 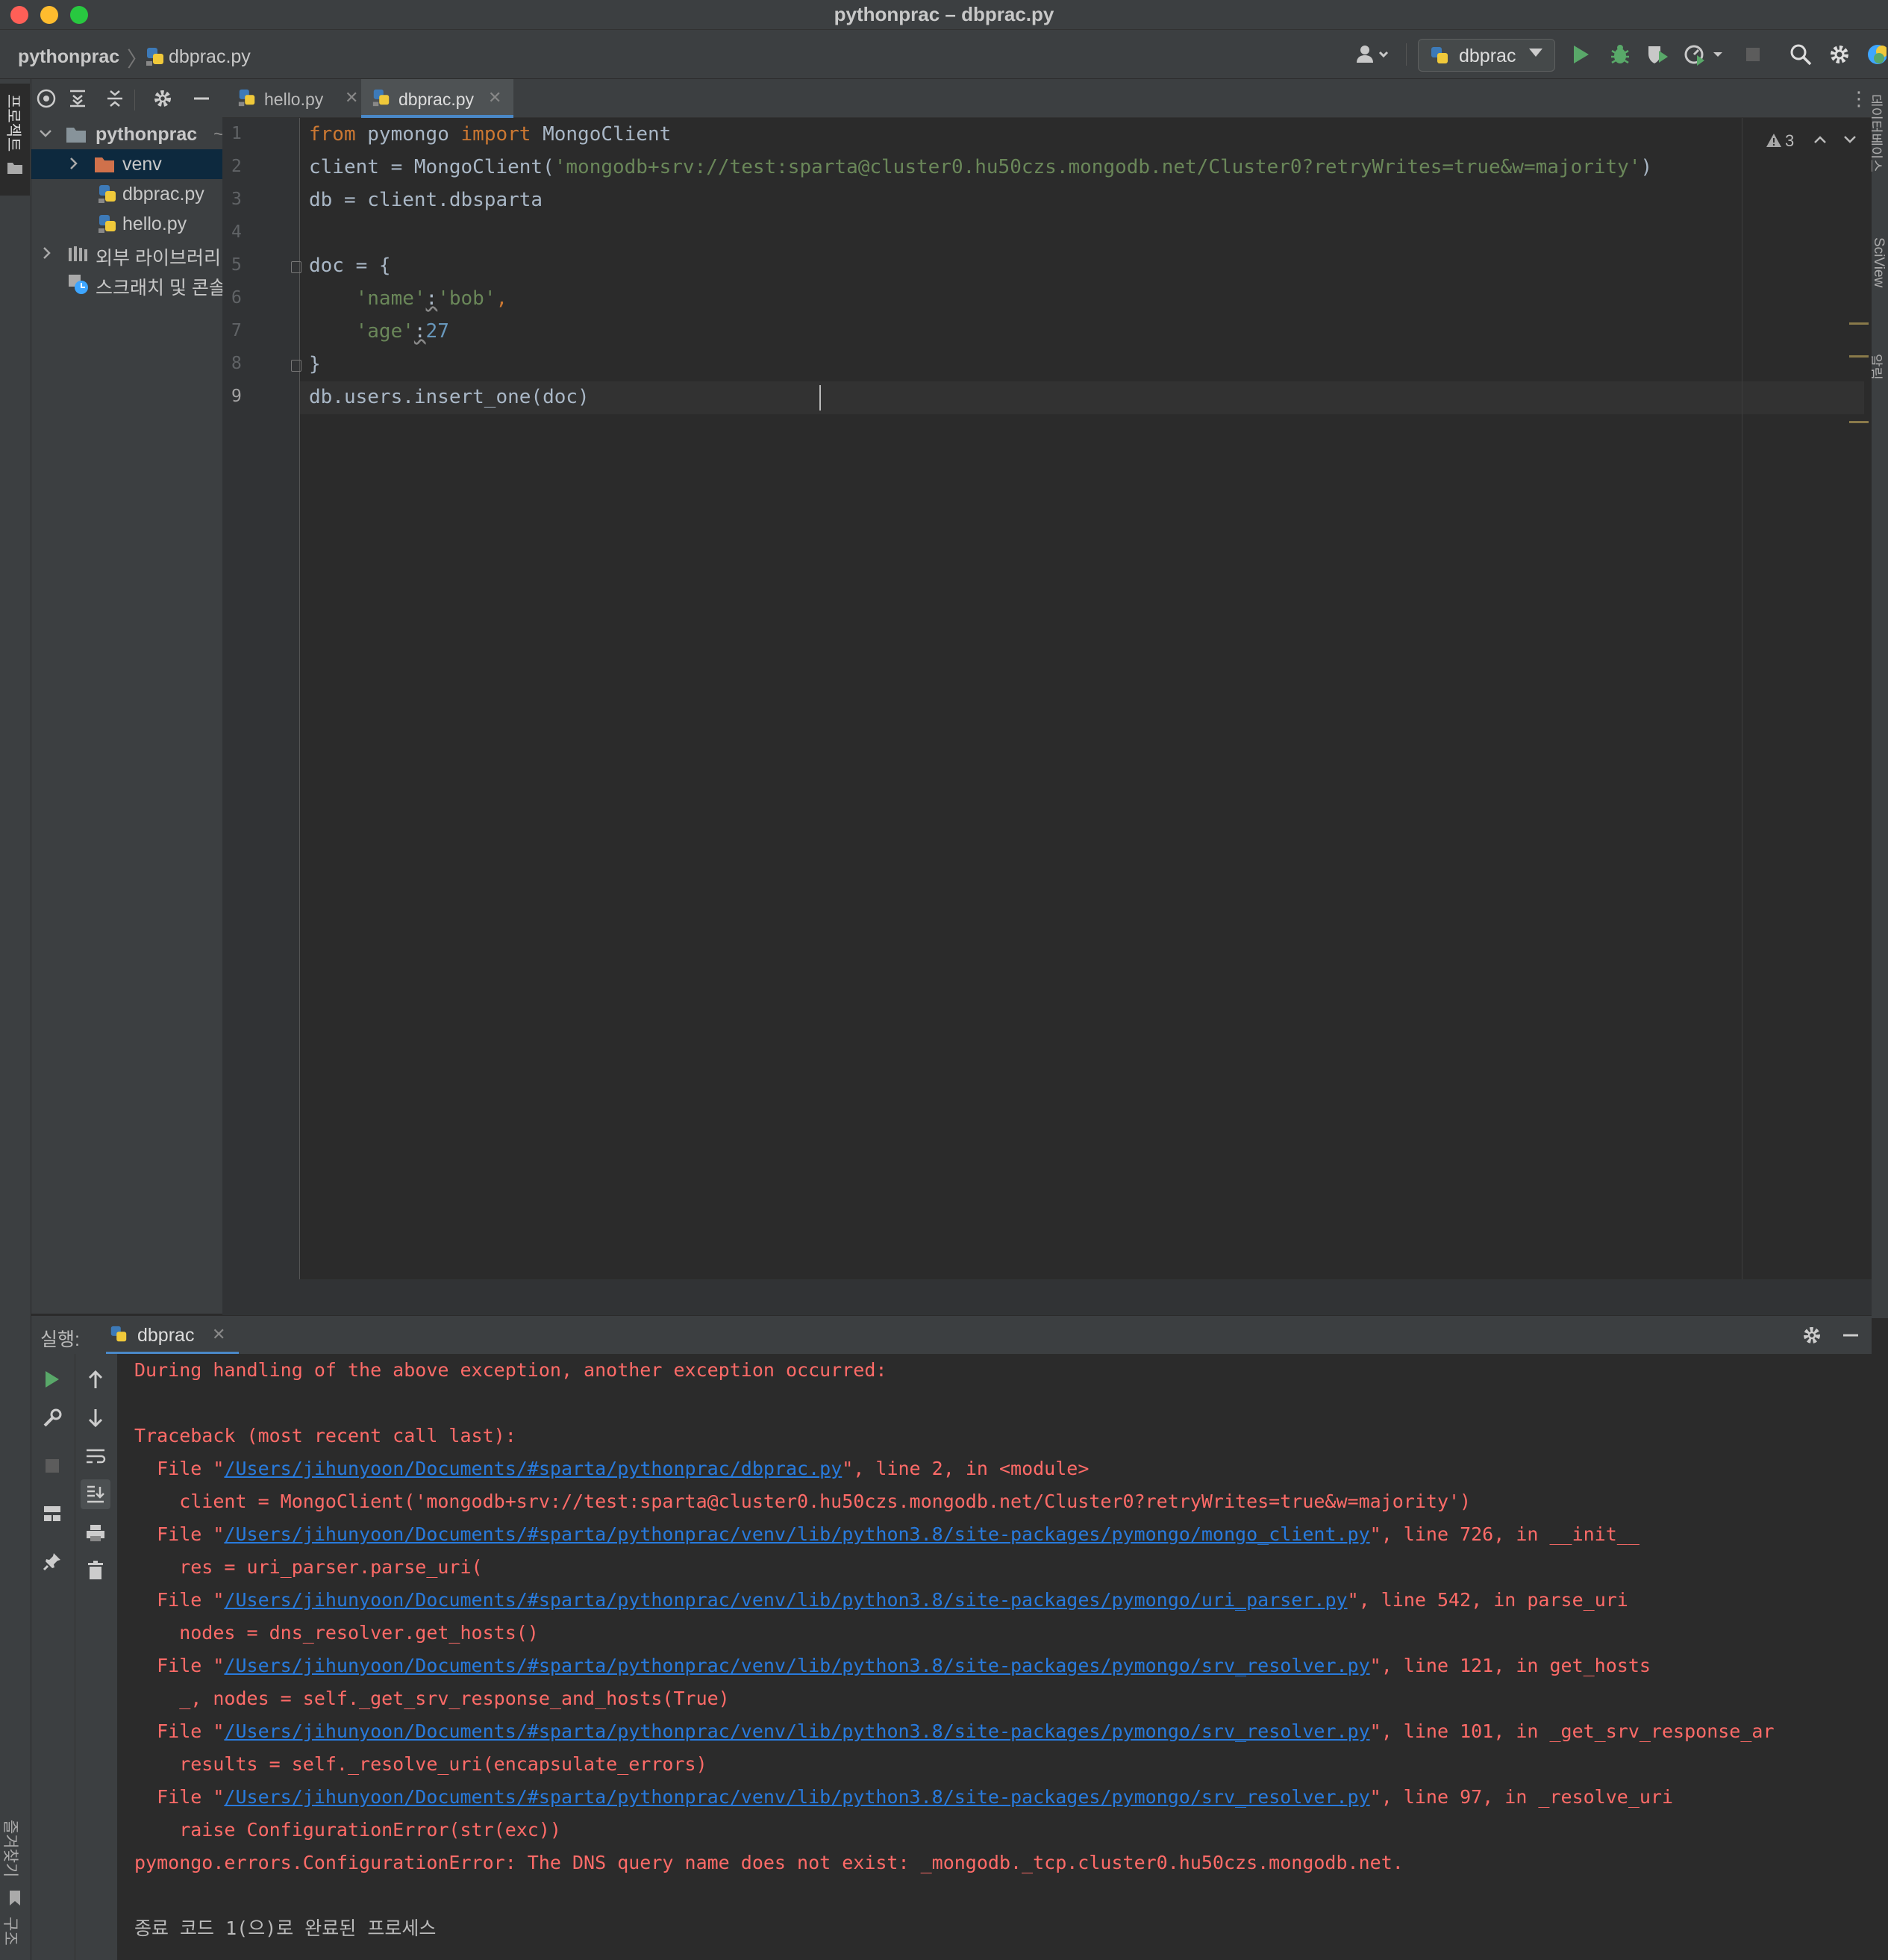 What do you see at coordinates (95, 1494) in the screenshot?
I see `scroll-to-end-icon` at bounding box center [95, 1494].